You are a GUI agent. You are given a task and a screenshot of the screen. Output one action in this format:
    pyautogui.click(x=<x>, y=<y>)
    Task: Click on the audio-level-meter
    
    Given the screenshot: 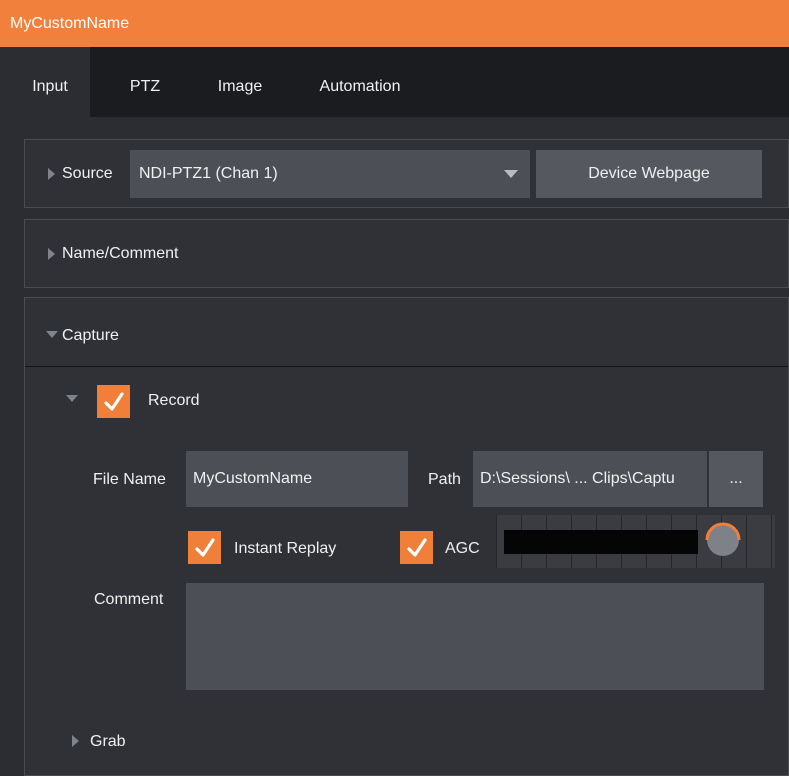 What is the action you would take?
    pyautogui.click(x=635, y=541)
    